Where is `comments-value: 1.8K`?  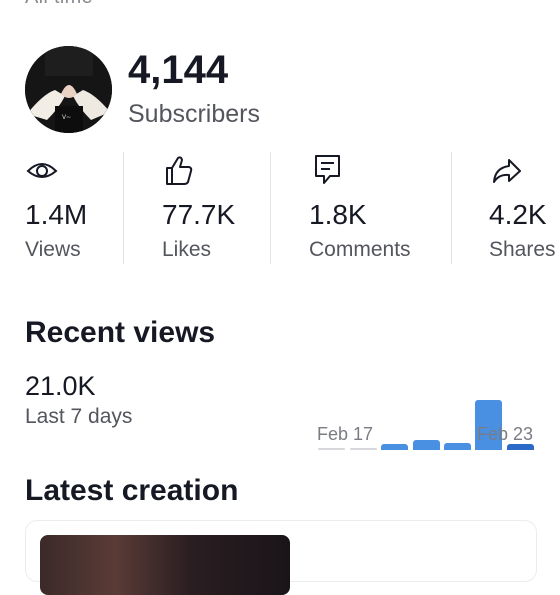 comments-value: 1.8K is located at coordinates (338, 214).